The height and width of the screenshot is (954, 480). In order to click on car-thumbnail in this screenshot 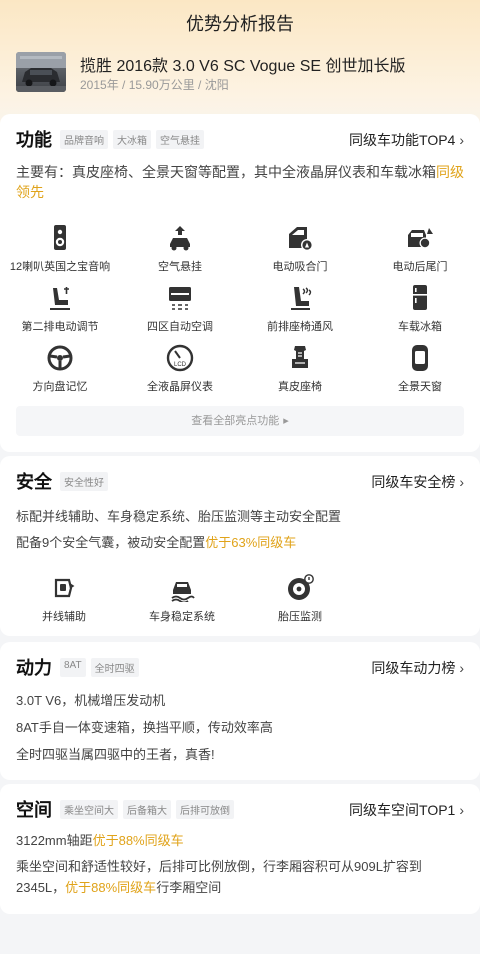, I will do `click(41, 72)`.